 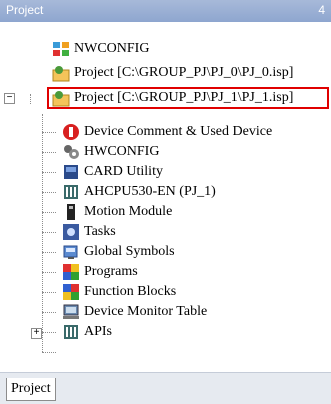 What do you see at coordinates (112, 48) in the screenshot?
I see `tree-item-label: NWCONFIG` at bounding box center [112, 48].